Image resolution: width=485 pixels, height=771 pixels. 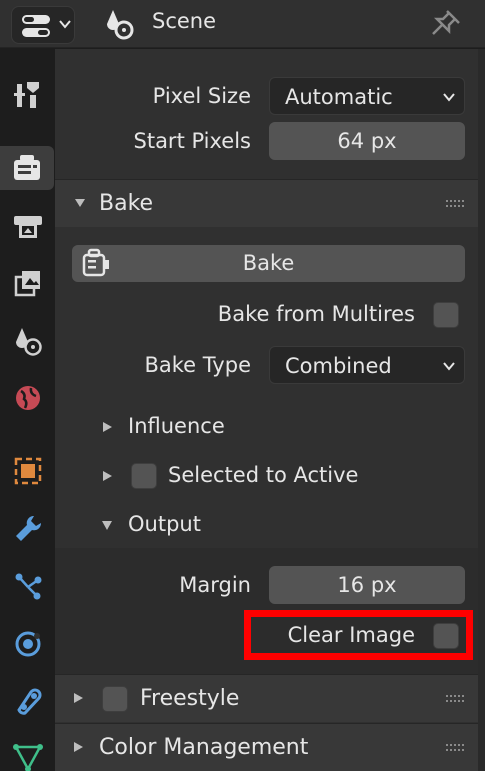 What do you see at coordinates (445, 24) in the screenshot?
I see `pin-icon` at bounding box center [445, 24].